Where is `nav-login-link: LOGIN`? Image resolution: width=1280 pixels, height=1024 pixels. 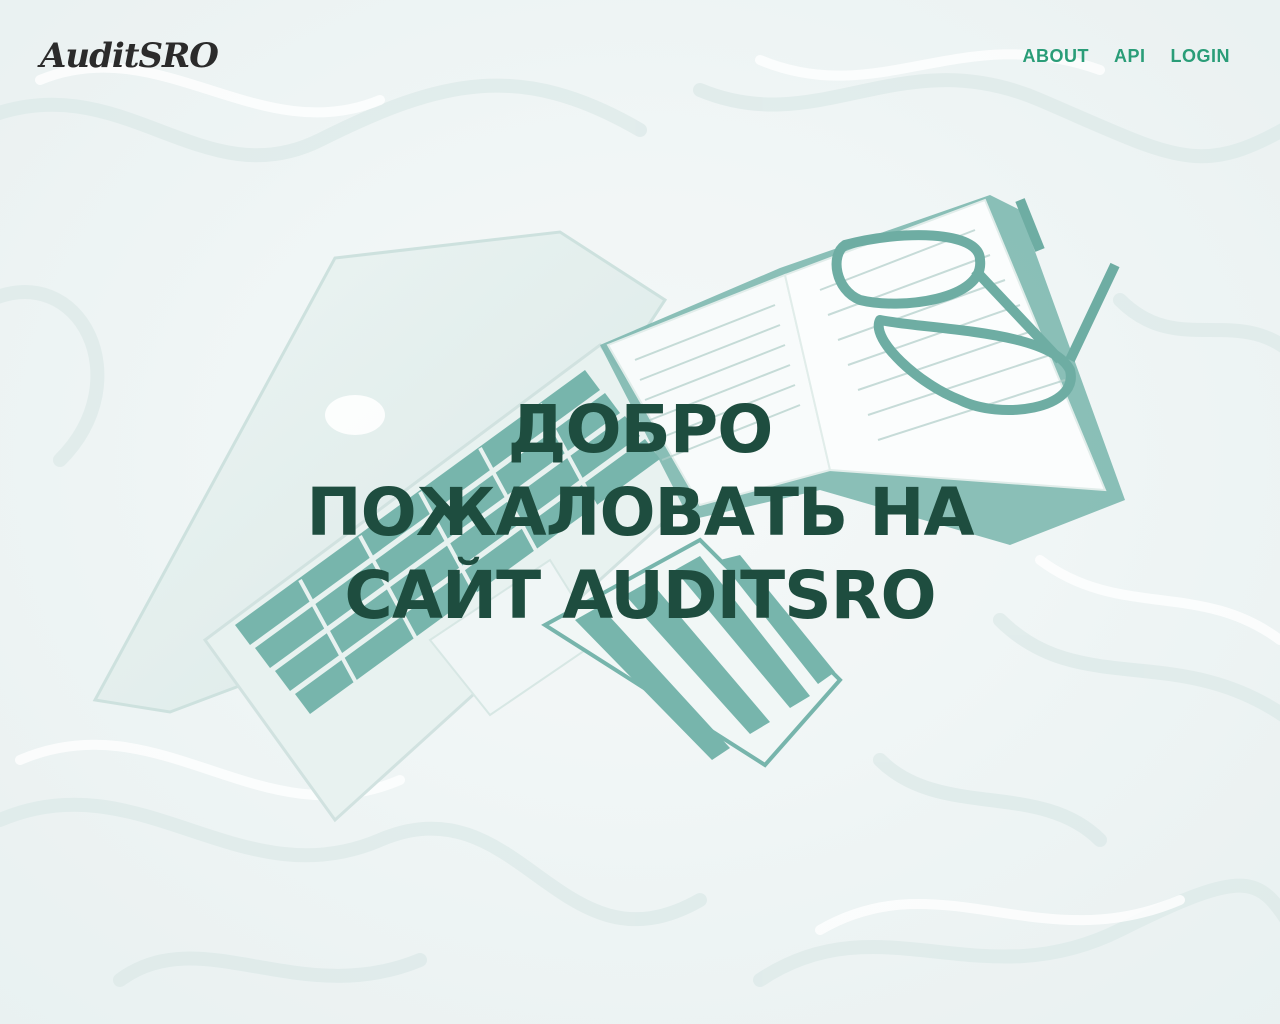
nav-login-link: LOGIN is located at coordinates (1201, 56).